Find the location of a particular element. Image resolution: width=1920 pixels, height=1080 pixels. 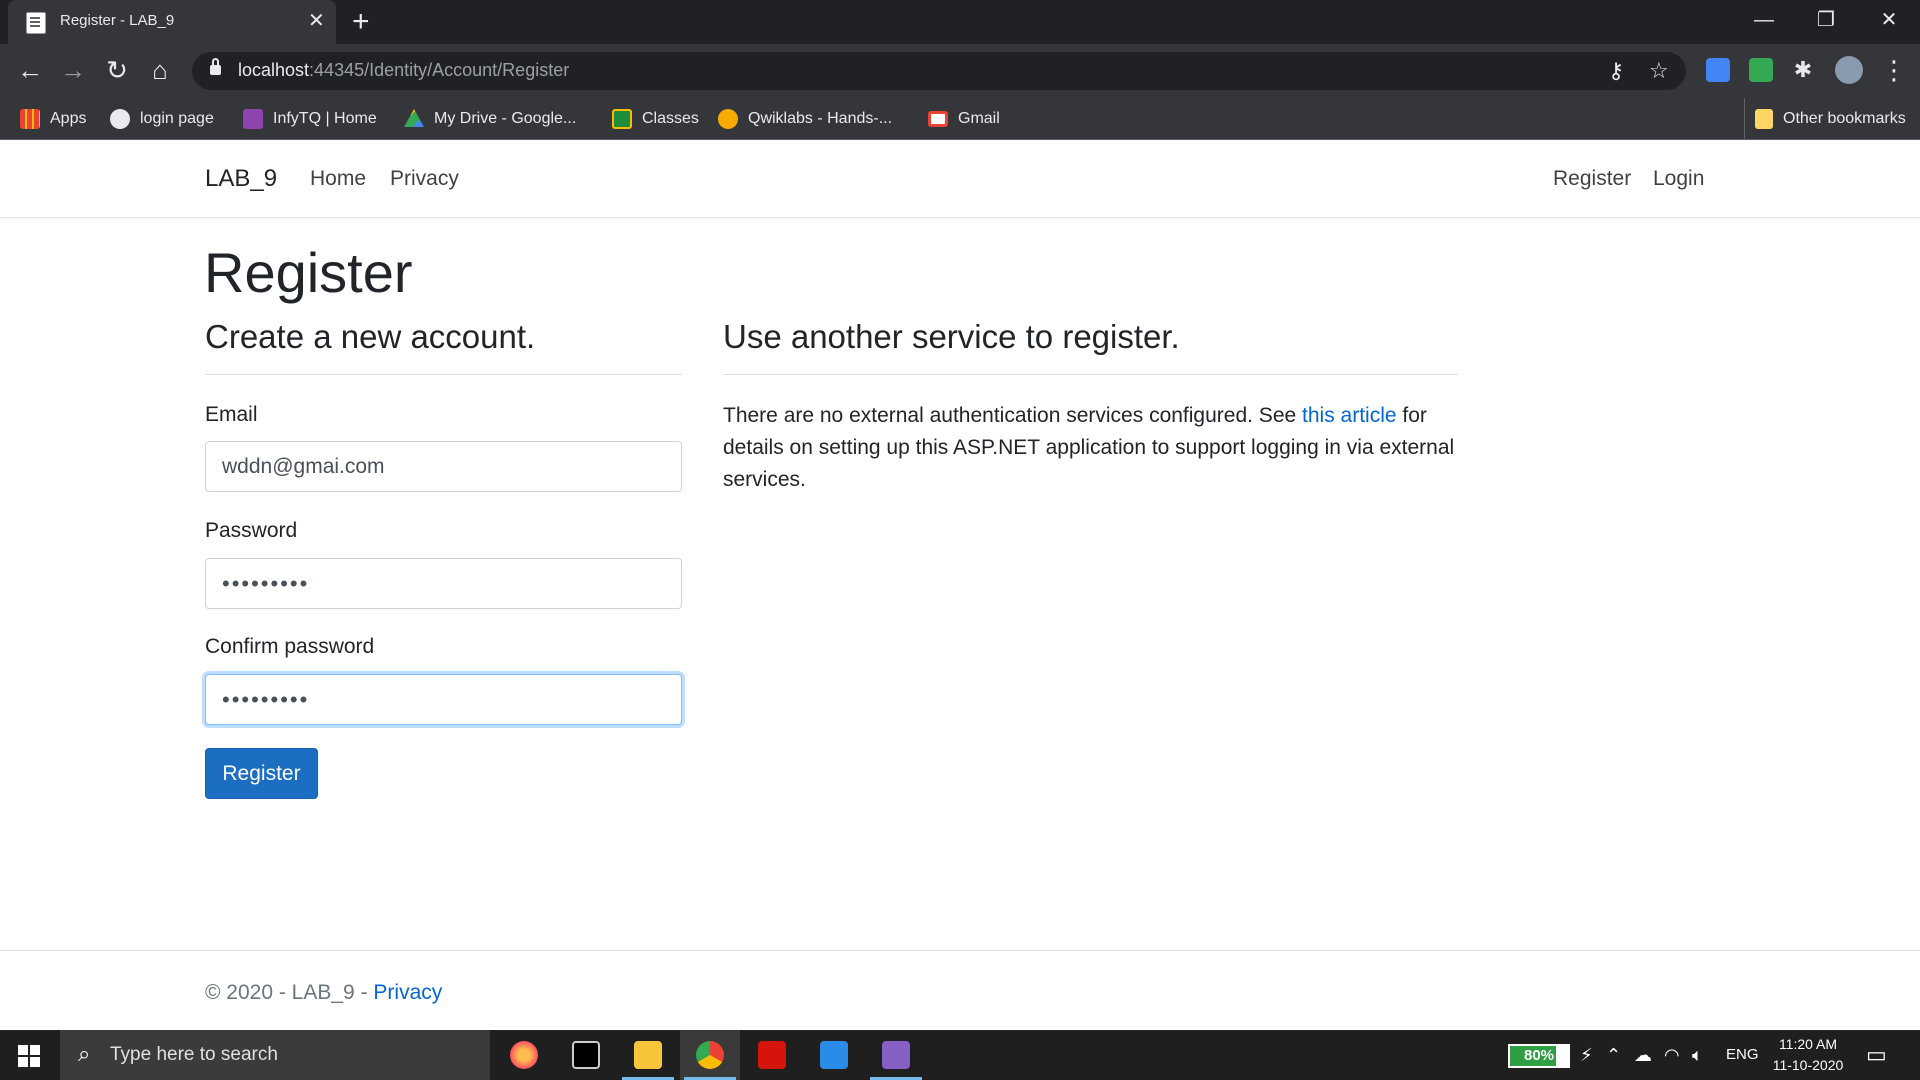

wifi-icon: ◠ is located at coordinates (1672, 1055).